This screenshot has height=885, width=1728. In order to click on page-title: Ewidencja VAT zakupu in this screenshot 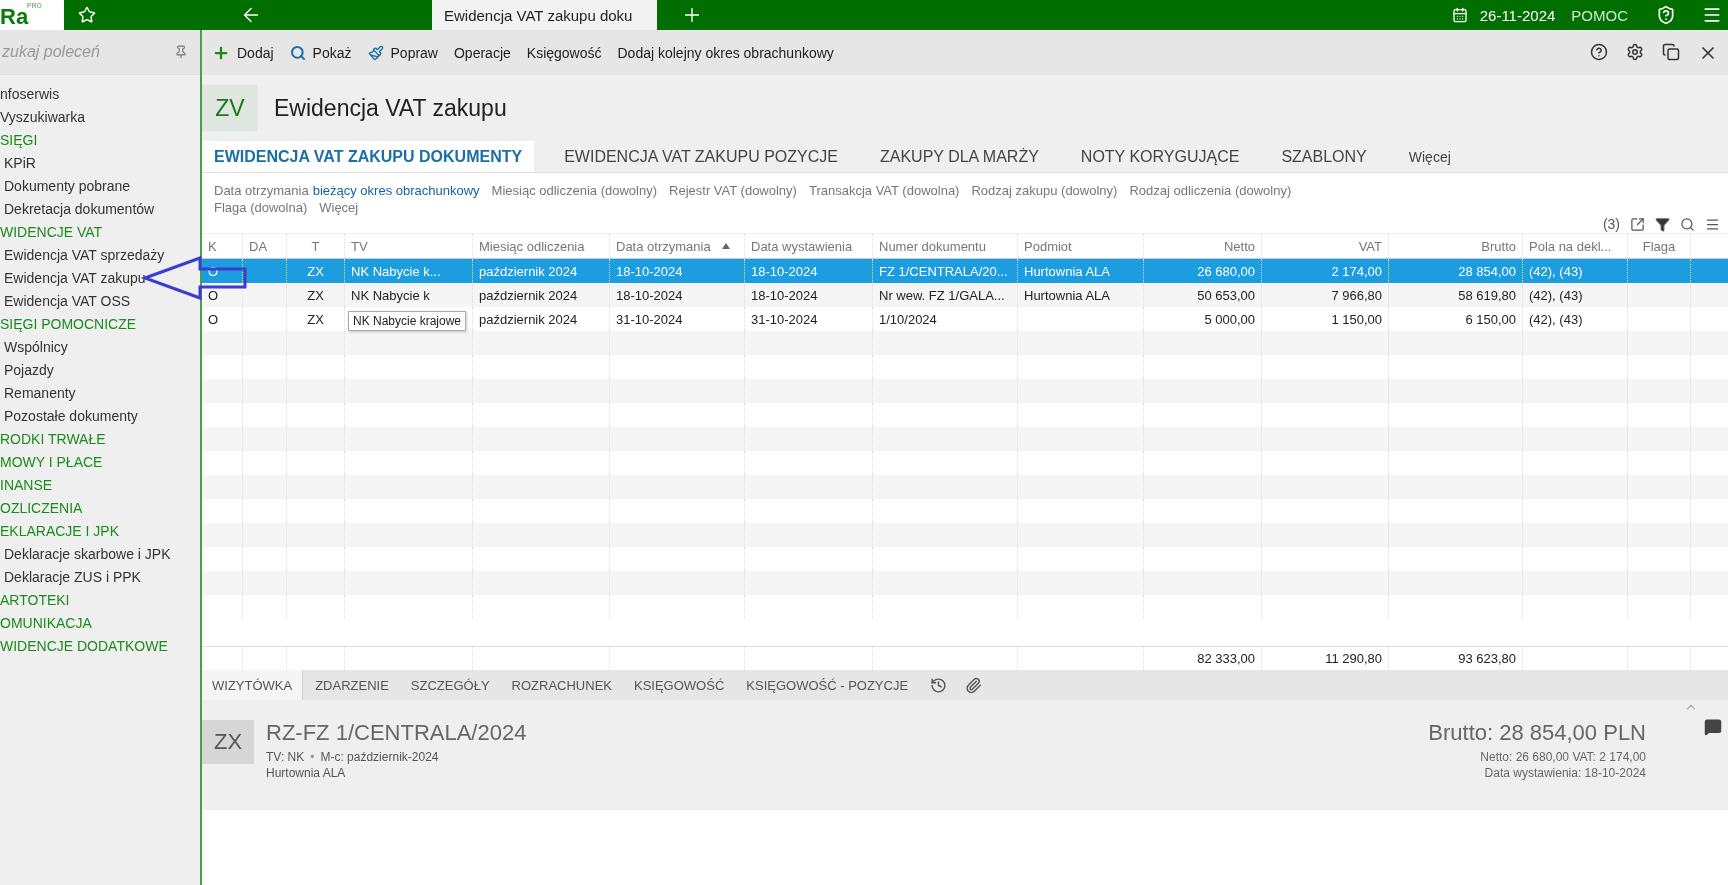, I will do `click(390, 108)`.